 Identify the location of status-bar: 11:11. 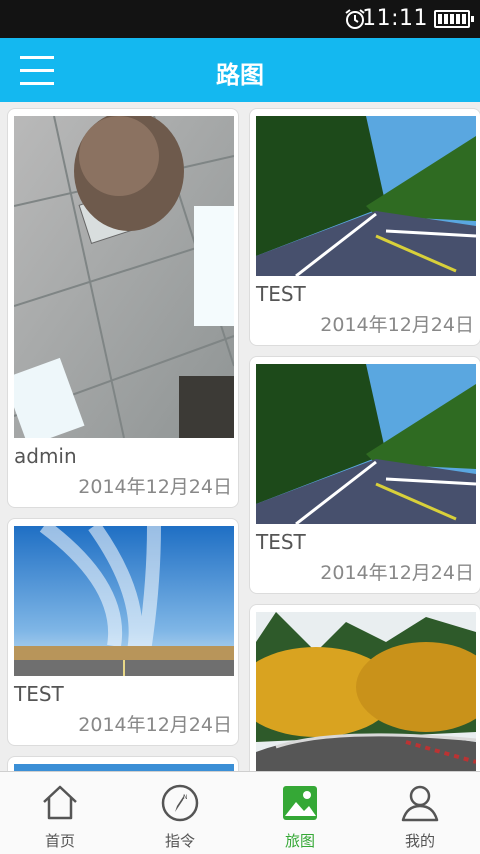
(240, 19).